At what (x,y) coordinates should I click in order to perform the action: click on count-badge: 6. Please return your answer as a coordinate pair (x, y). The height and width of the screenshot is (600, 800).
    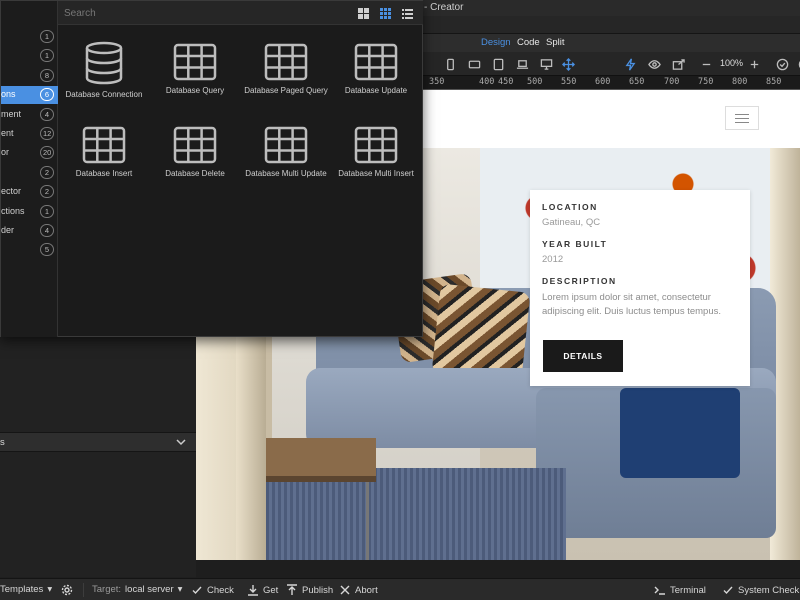
    Looking at the image, I should click on (47, 94).